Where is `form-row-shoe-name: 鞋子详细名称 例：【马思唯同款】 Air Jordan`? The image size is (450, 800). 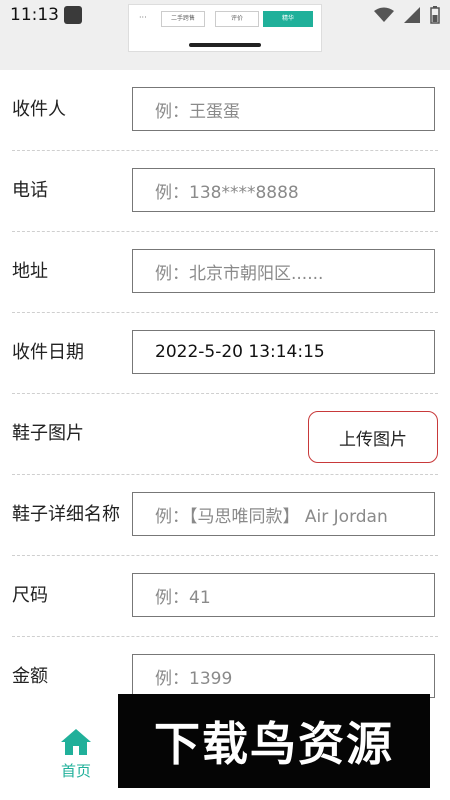 form-row-shoe-name: 鞋子详细名称 例：【马思唯同款】 Air Jordan is located at coordinates (225, 515).